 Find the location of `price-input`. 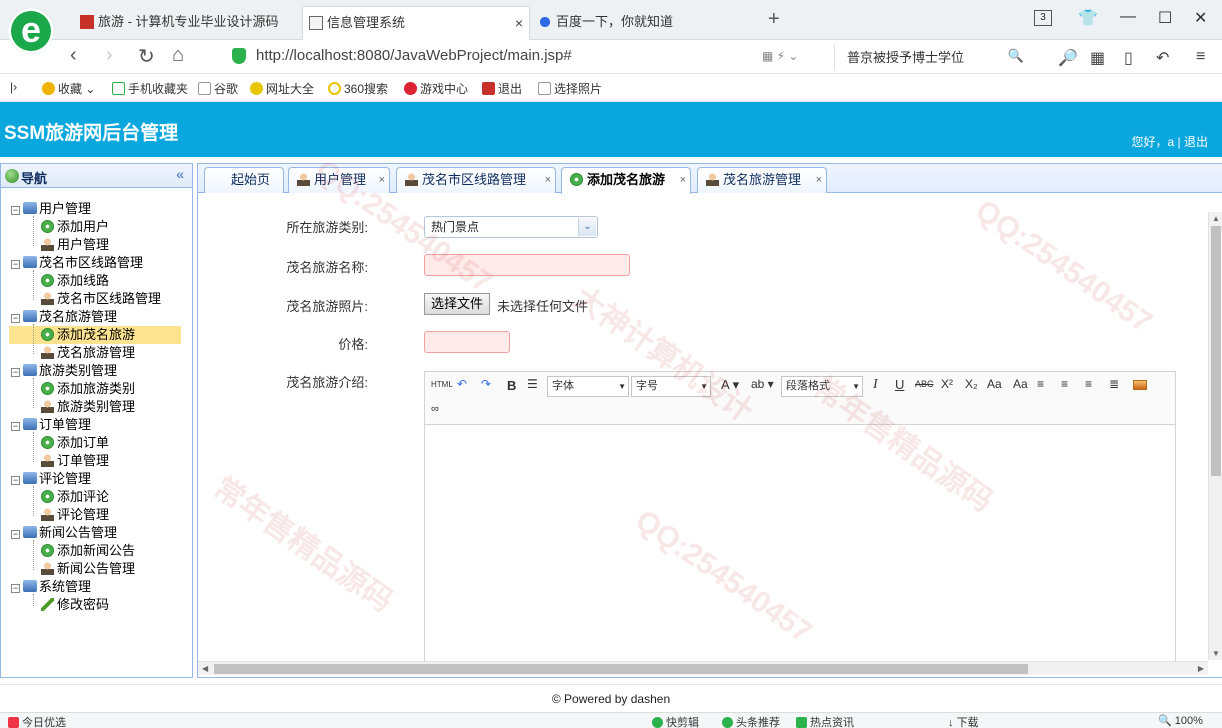

price-input is located at coordinates (467, 342).